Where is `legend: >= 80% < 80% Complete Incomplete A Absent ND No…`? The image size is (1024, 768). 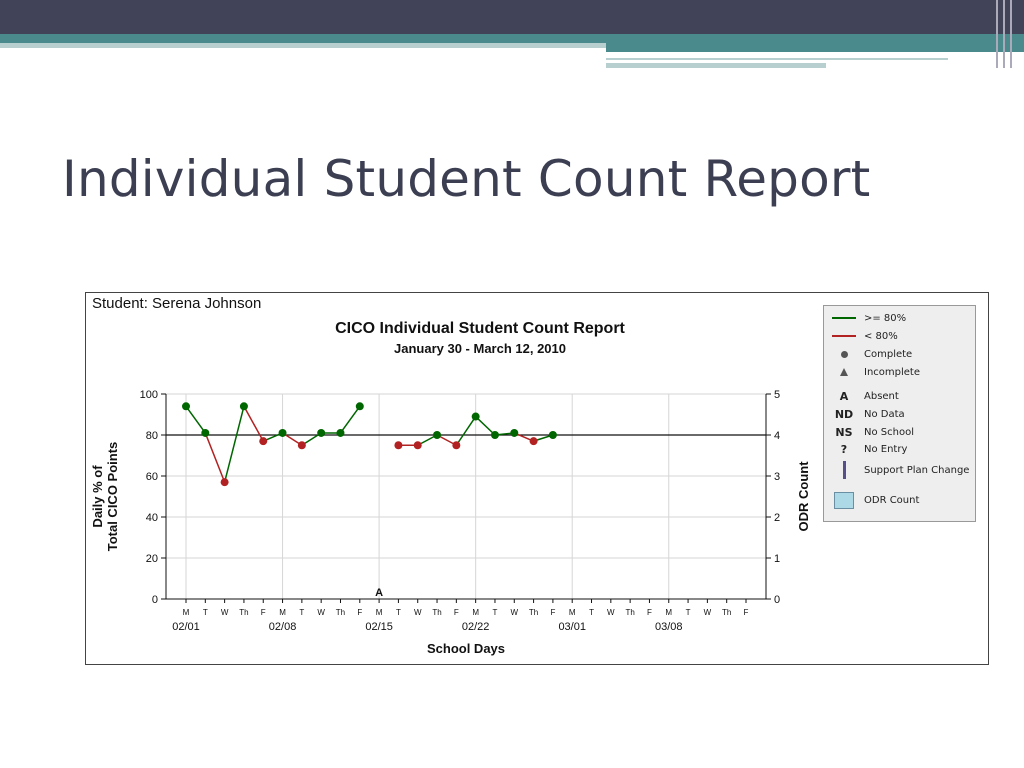
legend: >= 80% < 80% Complete Incomplete A Absent ND No… is located at coordinates (899, 413).